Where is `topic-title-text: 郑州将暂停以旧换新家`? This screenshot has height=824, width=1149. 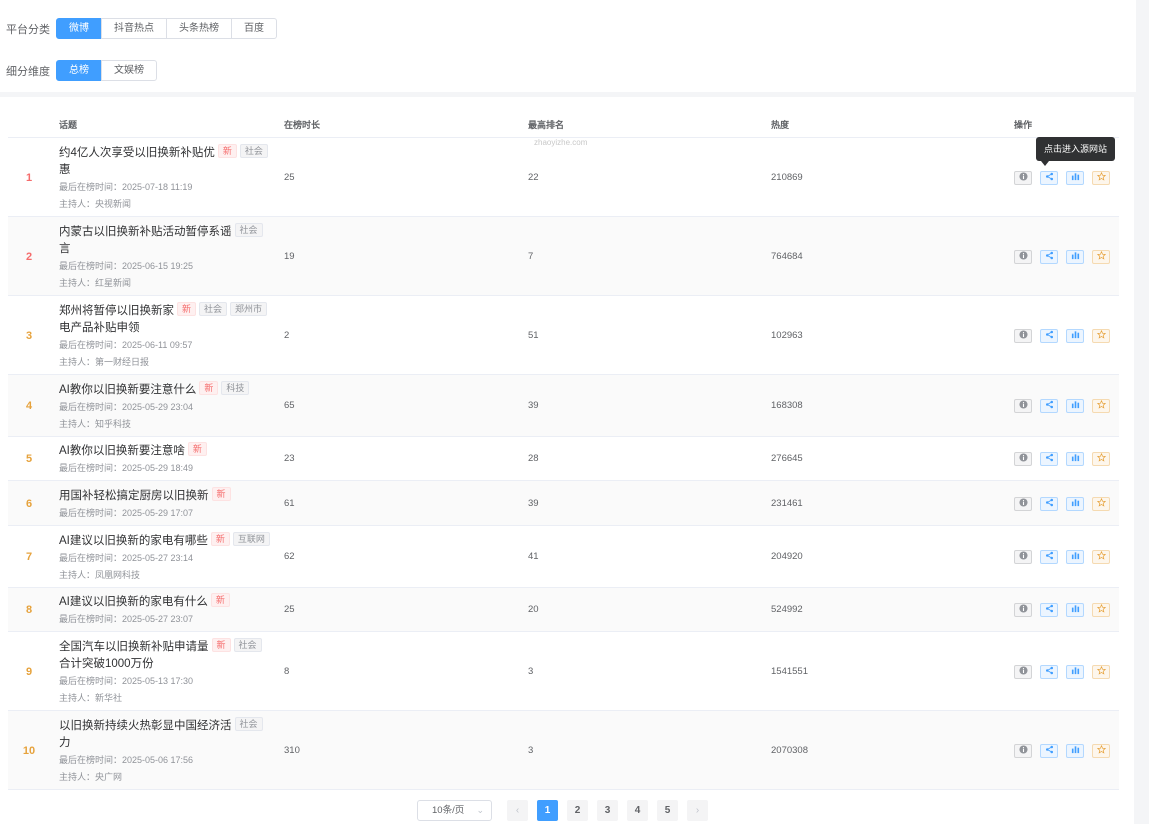
topic-title-text: 郑州将暂停以旧换新家 is located at coordinates (116, 311).